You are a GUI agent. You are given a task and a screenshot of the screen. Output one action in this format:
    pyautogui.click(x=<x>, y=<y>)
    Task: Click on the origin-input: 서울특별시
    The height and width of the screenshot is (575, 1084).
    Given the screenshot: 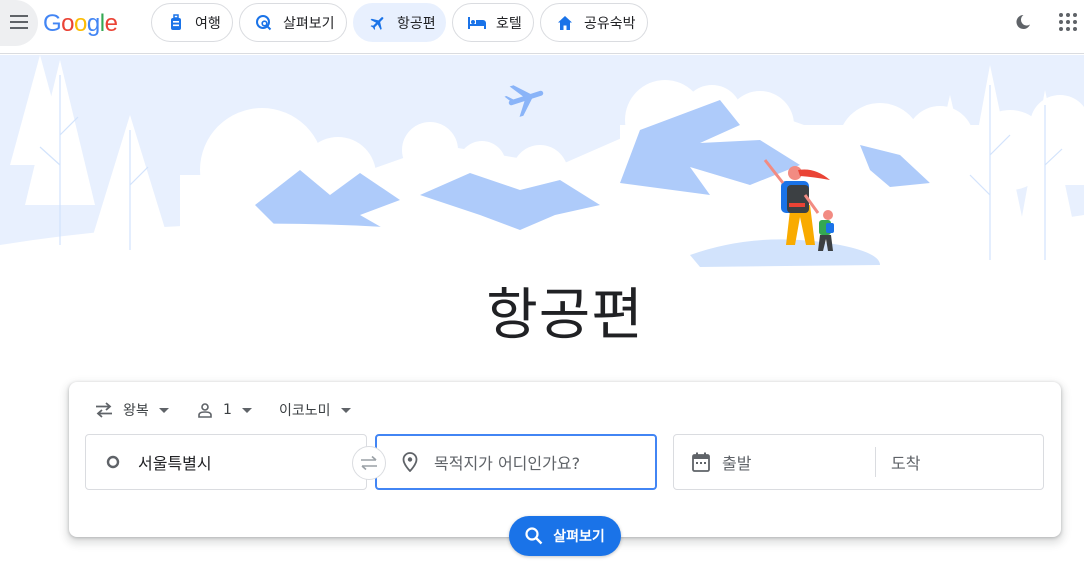 What is the action you would take?
    pyautogui.click(x=226, y=462)
    